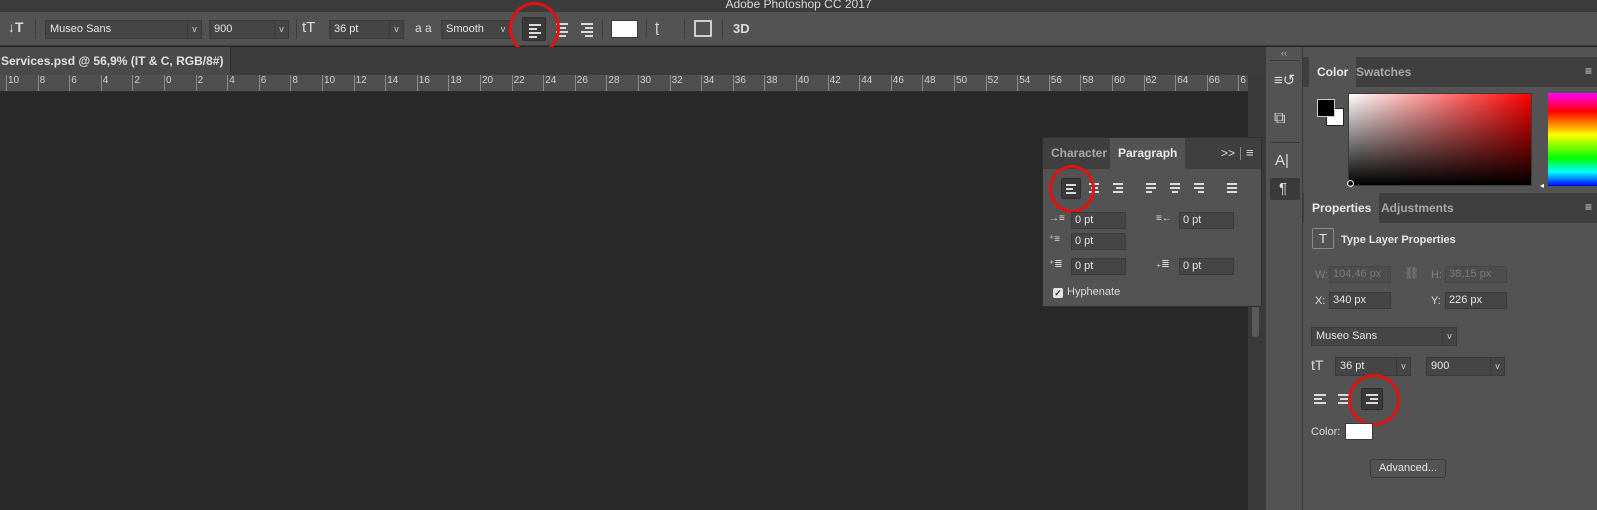 The image size is (1597, 510). Describe the element at coordinates (613, 83) in the screenshot. I see `ruler-tick-label: 28` at that location.